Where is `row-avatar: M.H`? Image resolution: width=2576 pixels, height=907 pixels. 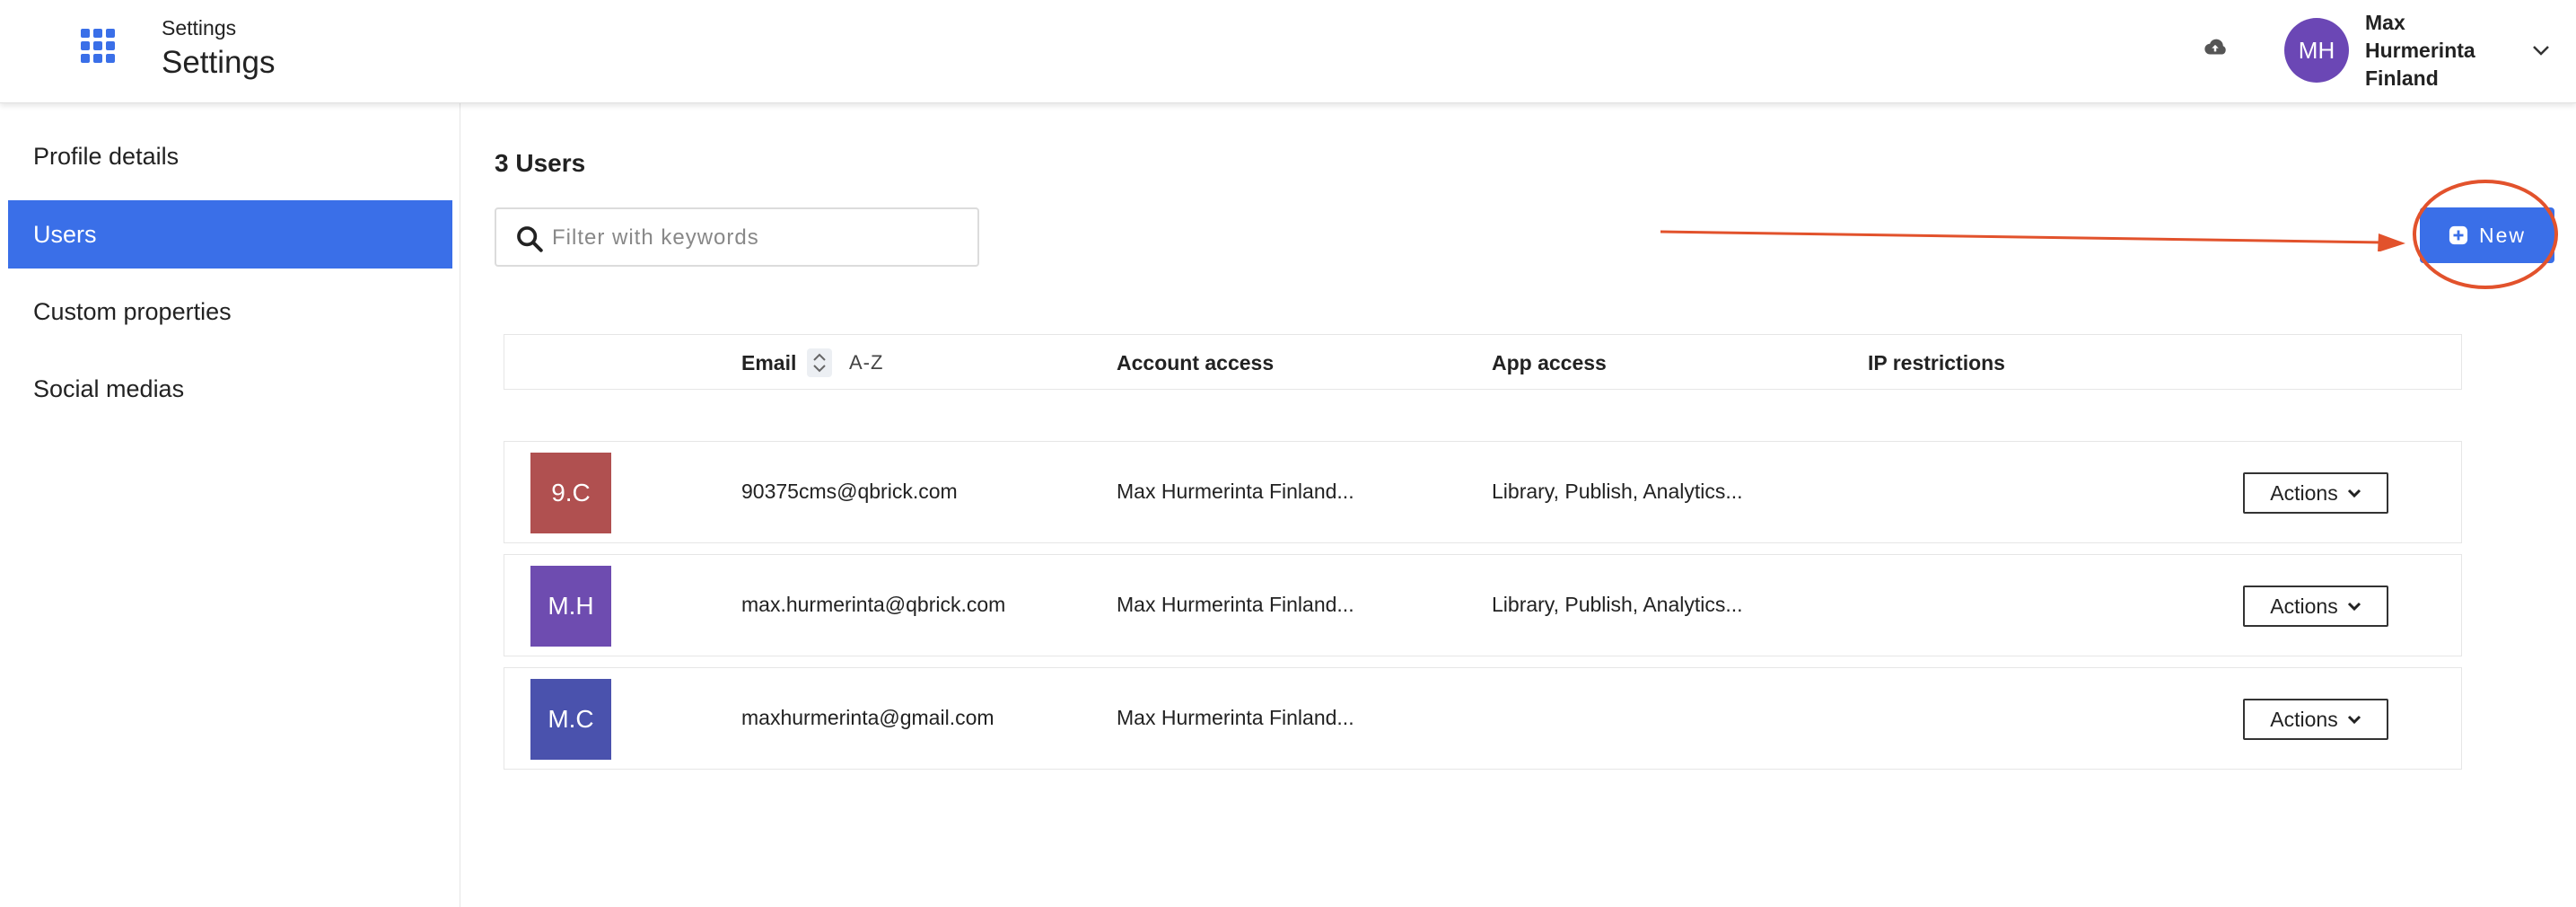 row-avatar: M.H is located at coordinates (570, 607).